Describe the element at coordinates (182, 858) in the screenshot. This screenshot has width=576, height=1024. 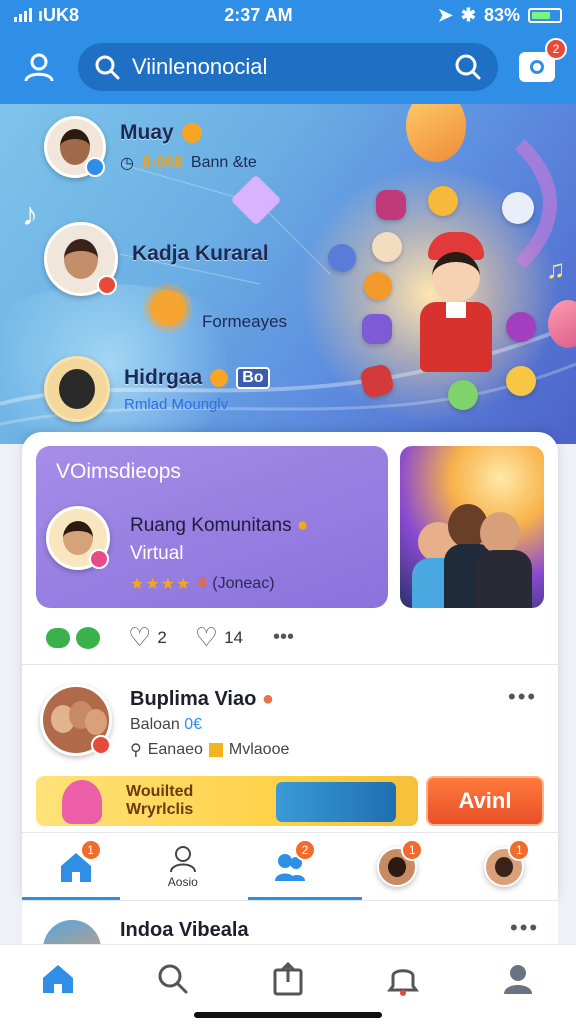
I see `person-outline-icon` at that location.